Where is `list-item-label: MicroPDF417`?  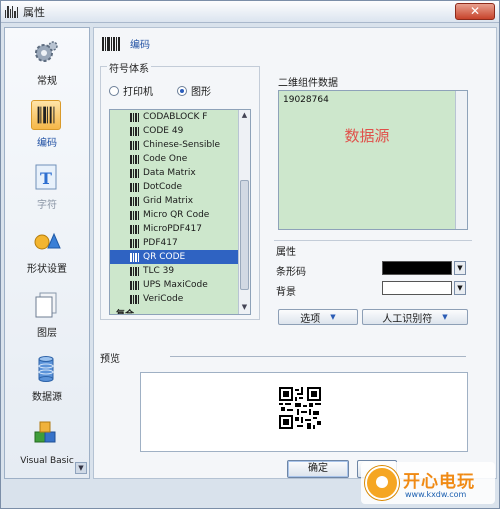 list-item-label: MicroPDF417 is located at coordinates (172, 229).